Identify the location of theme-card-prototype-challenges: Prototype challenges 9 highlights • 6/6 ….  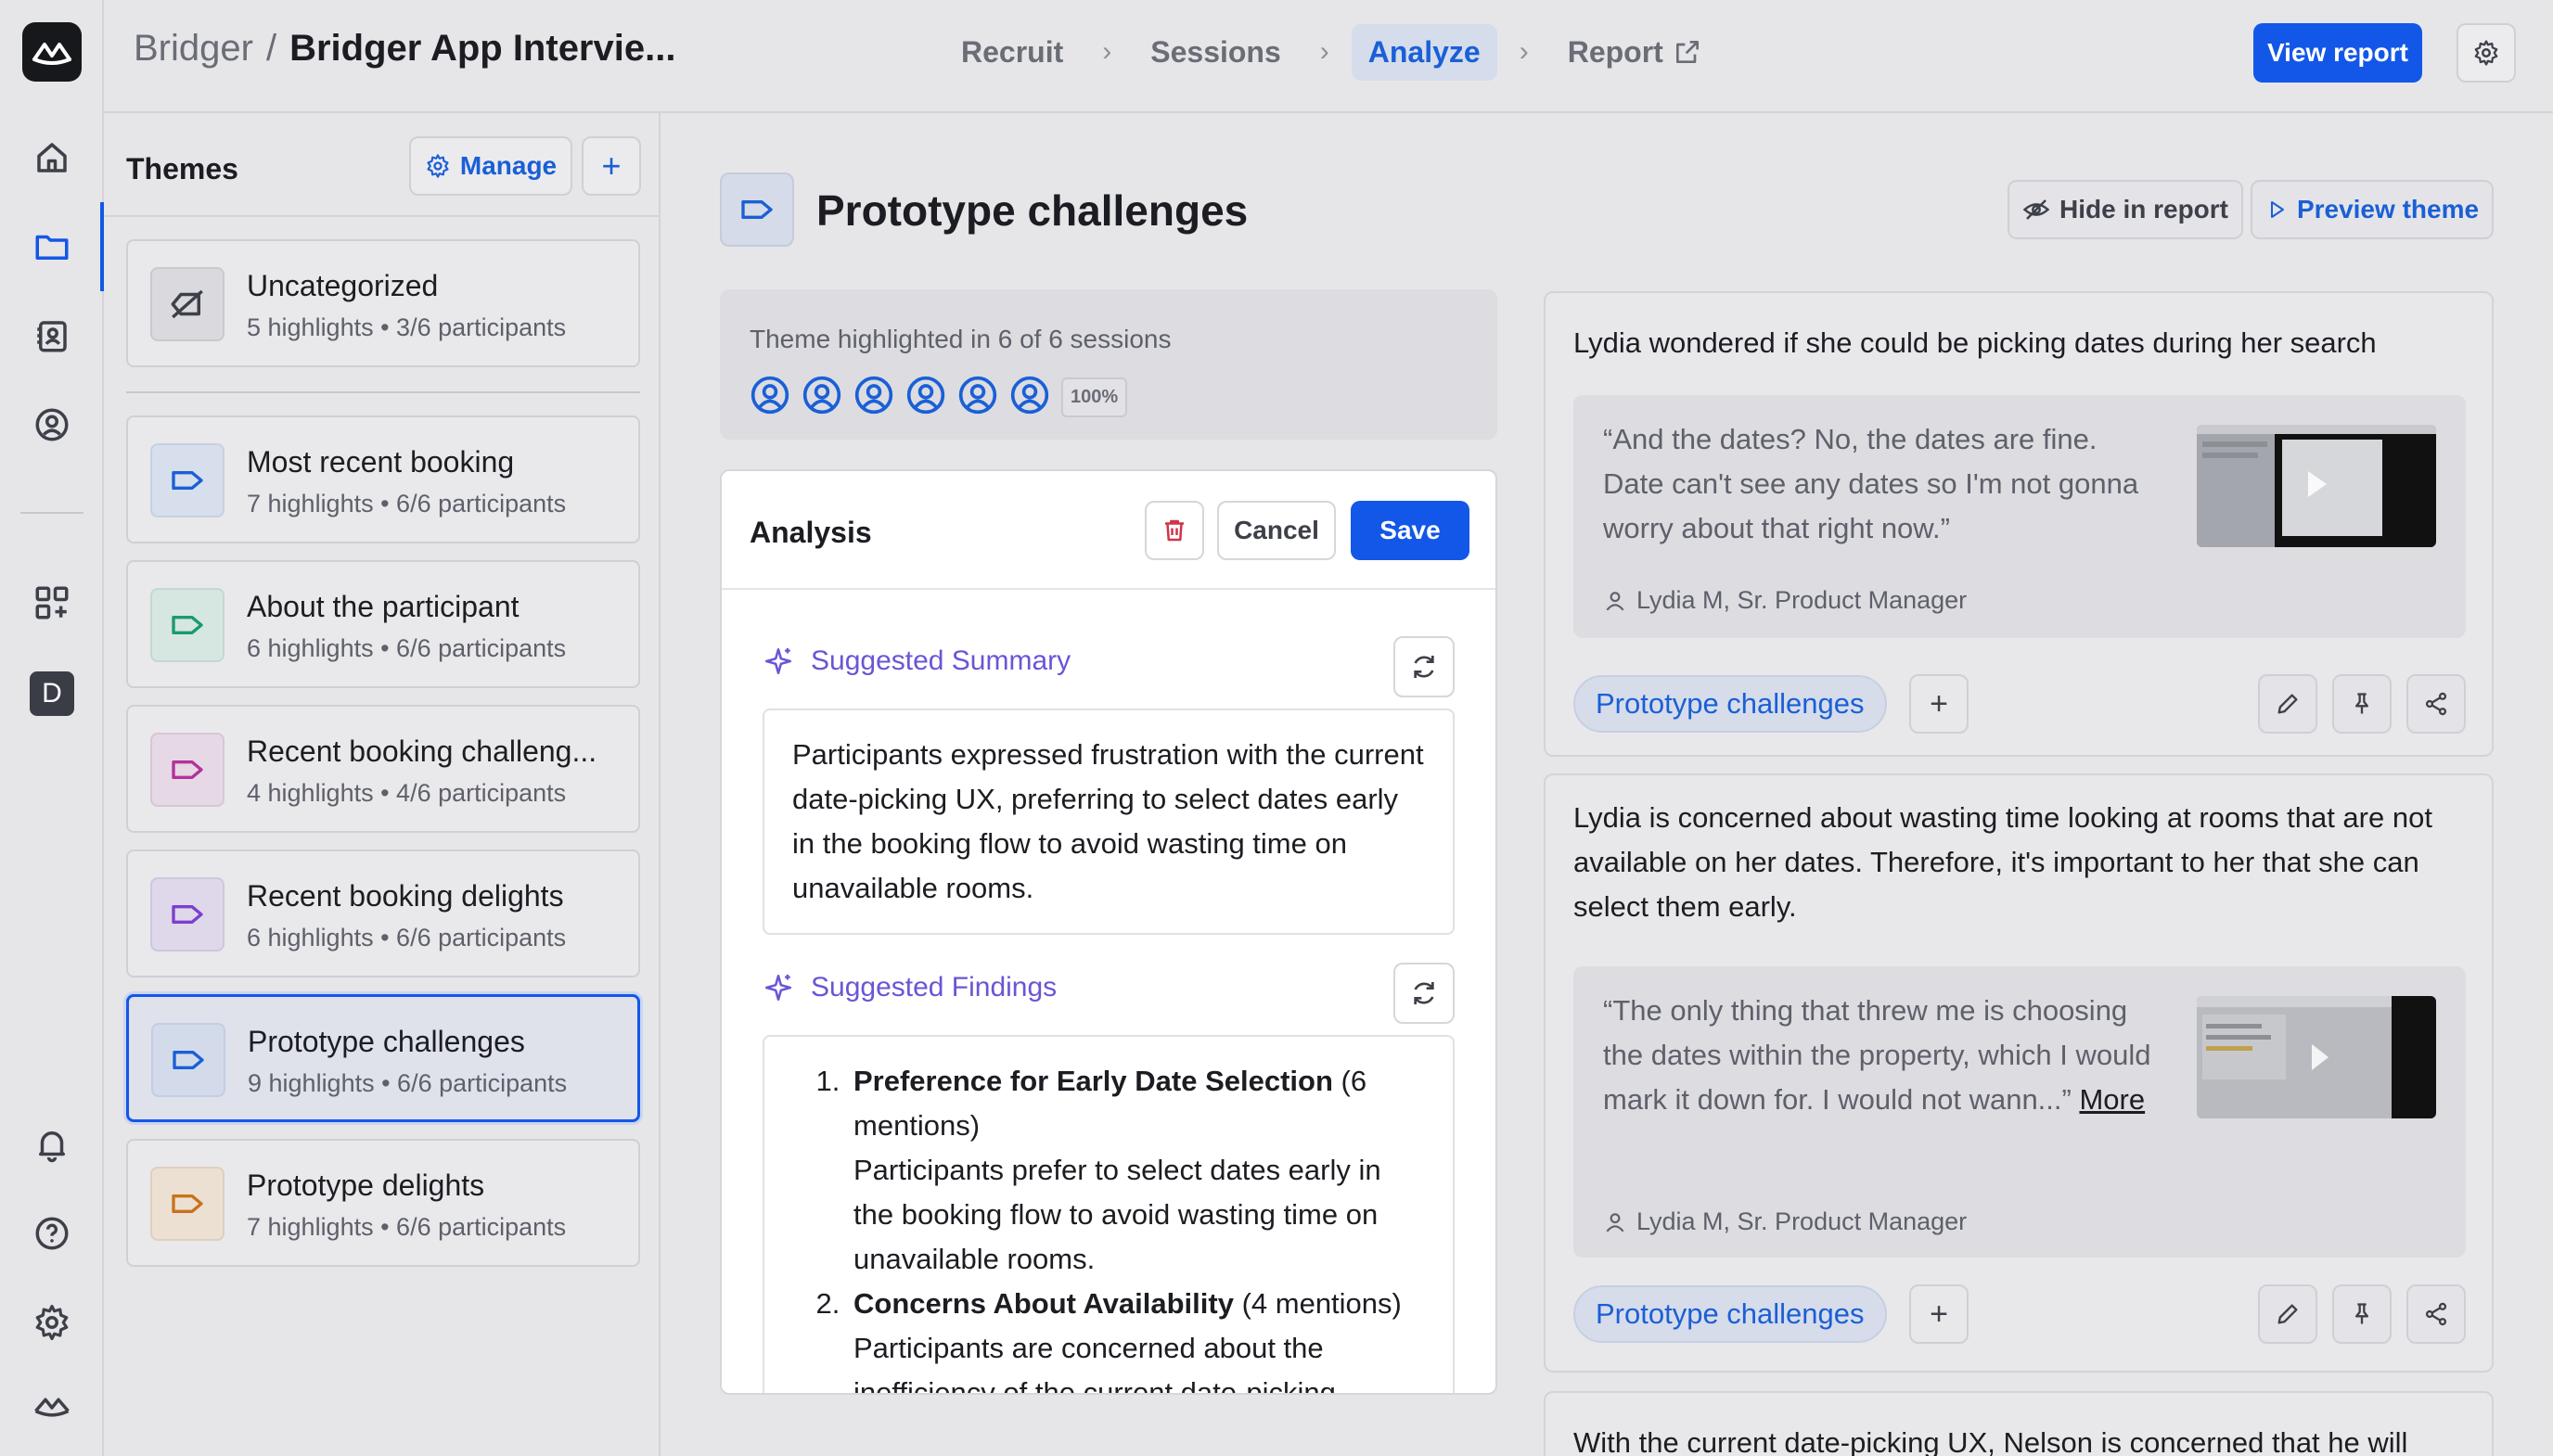
(383, 1058).